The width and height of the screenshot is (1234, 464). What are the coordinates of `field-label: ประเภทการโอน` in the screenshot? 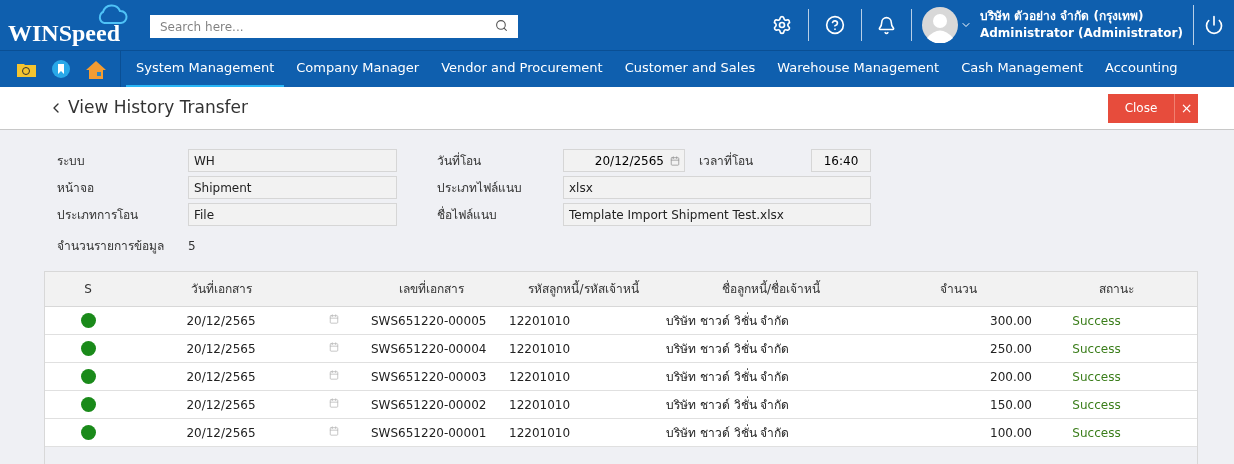 It's located at (98, 215).